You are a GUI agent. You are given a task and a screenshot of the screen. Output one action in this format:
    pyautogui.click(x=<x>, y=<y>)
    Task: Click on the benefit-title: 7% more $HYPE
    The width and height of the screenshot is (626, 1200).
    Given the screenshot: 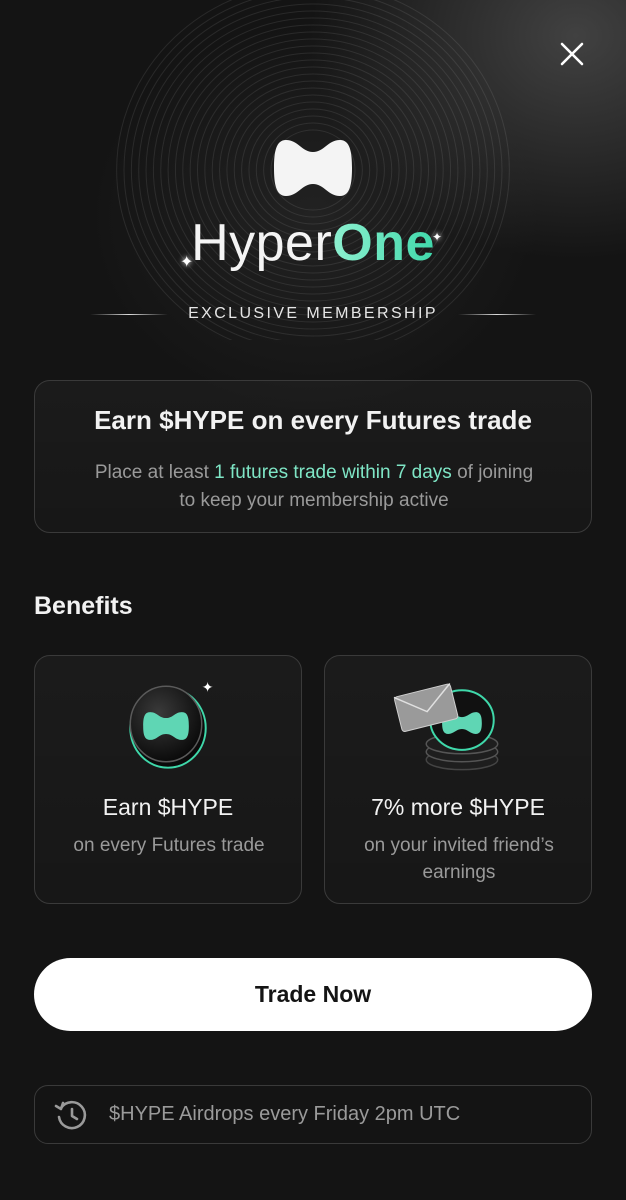 What is the action you would take?
    pyautogui.click(x=458, y=807)
    